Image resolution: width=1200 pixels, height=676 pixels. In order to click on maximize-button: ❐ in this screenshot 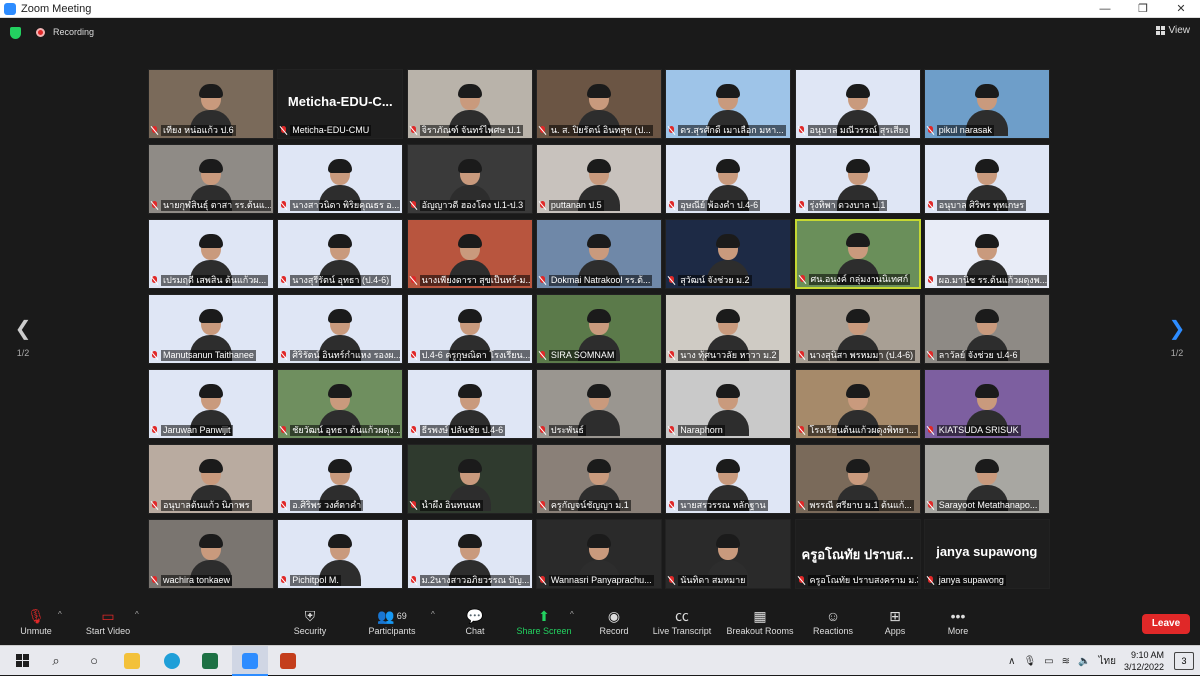, I will do `click(1143, 9)`.